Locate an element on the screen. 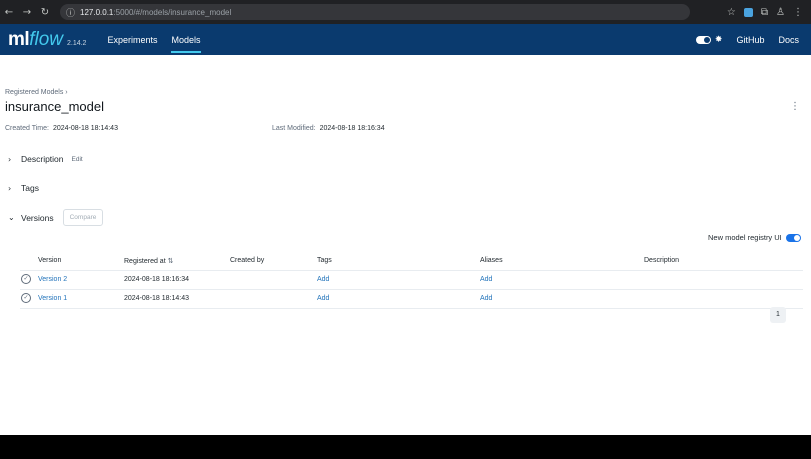 The width and height of the screenshot is (811, 459). chevron-down-icon: ⌄ is located at coordinates (13, 217).